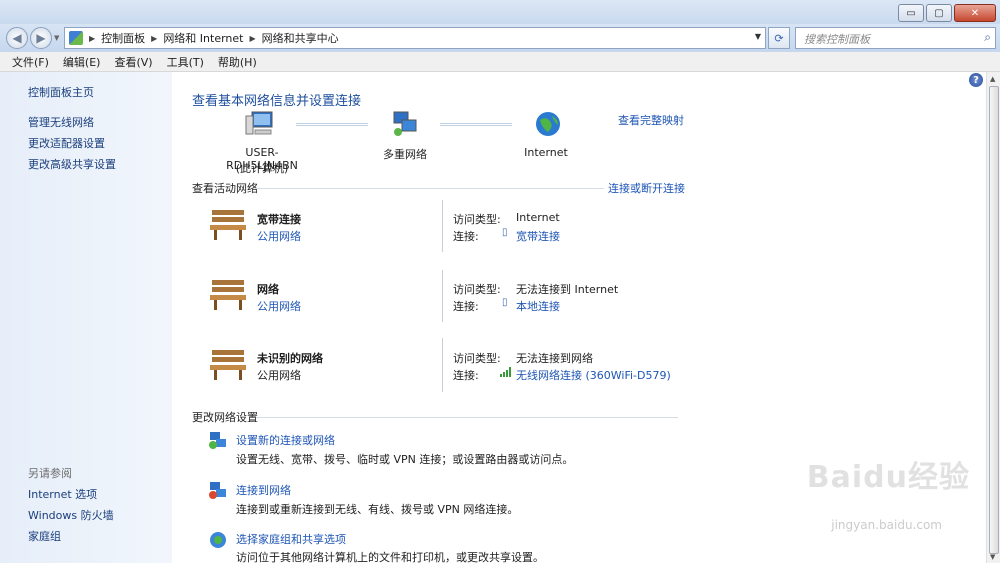 The height and width of the screenshot is (563, 1000). I want to click on network-category: 公用网络, so click(279, 375).